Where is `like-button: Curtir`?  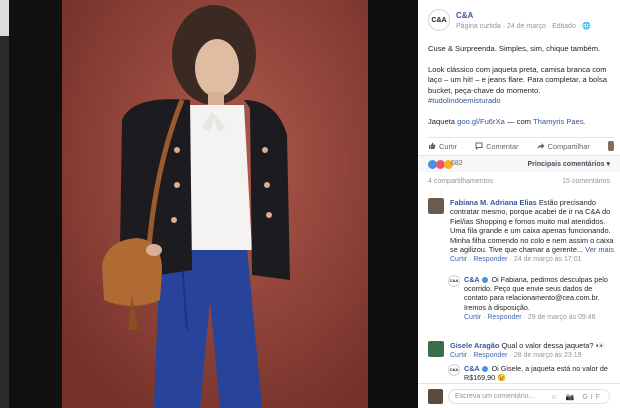
like-button: Curtir is located at coordinates (442, 146).